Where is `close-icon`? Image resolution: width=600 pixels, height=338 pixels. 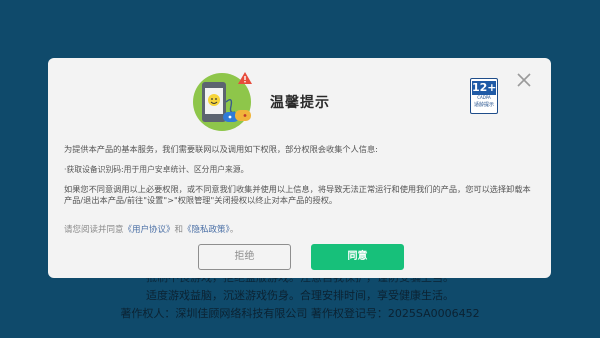 close-icon is located at coordinates (524, 80).